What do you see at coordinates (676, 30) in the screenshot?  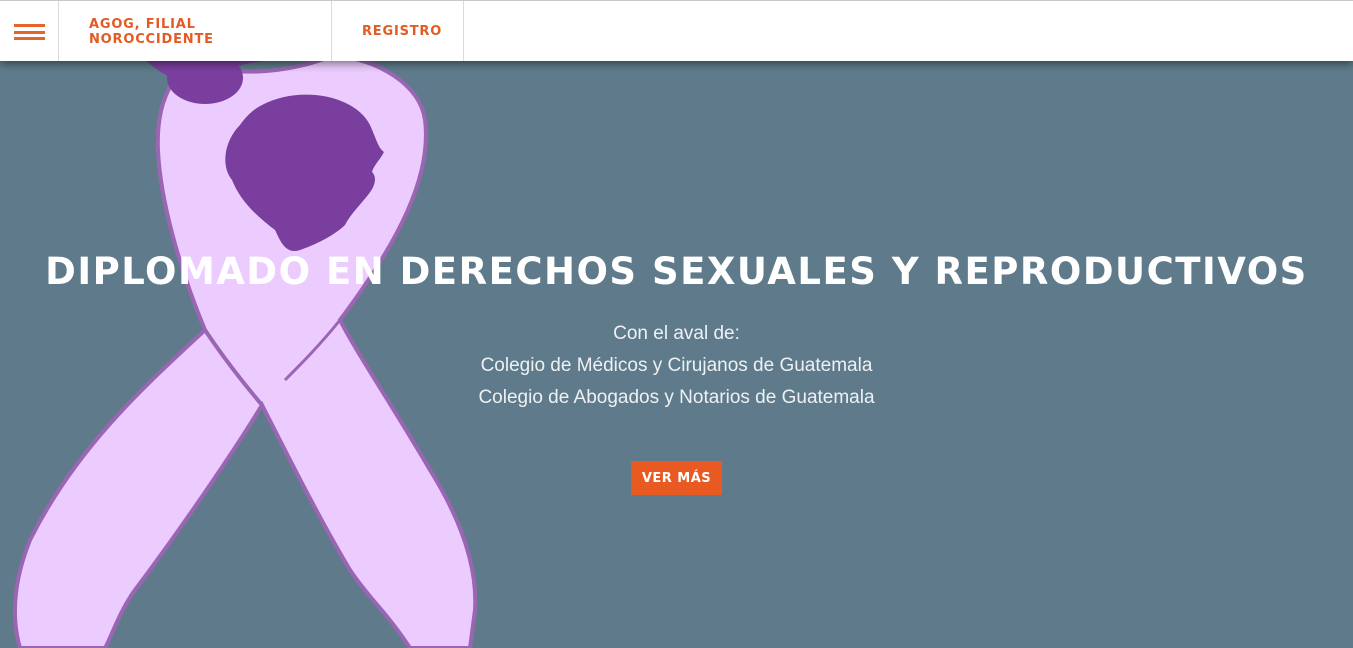 I see `top-navigation-bar: AGOG, FILIAL NOROCCIDENTE REGISTRO` at bounding box center [676, 30].